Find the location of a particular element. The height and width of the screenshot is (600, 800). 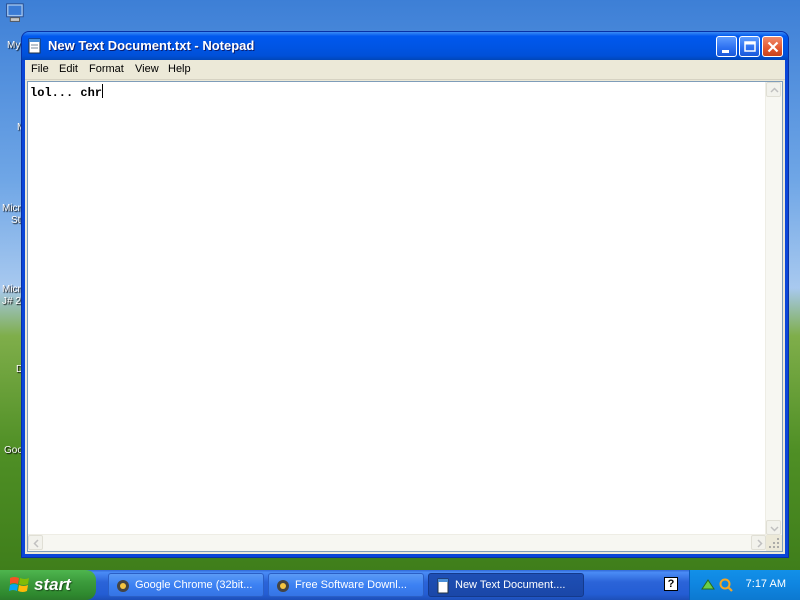

desktop-icon-label: St is located at coordinates (16, 220).